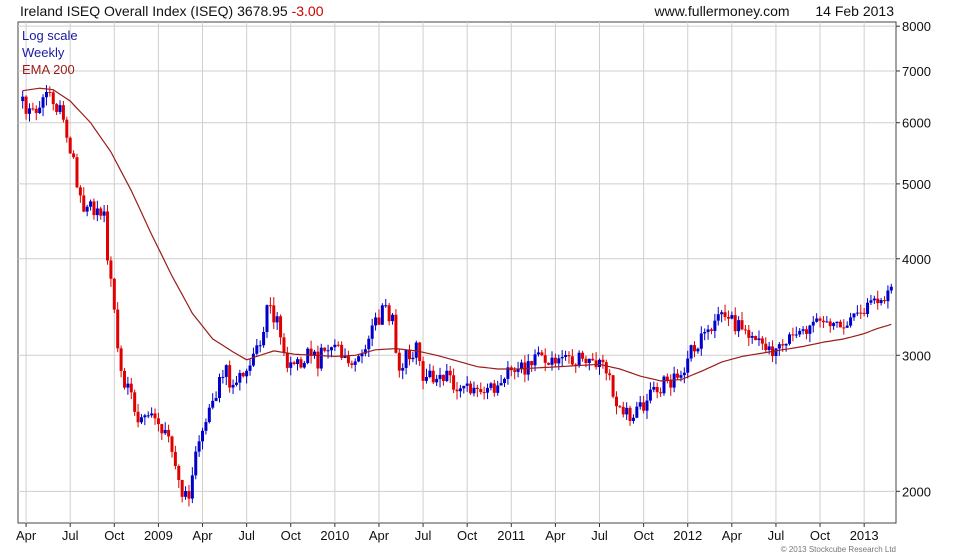 The height and width of the screenshot is (560, 980). I want to click on website-link: www.fullermoney.com, so click(721, 11).